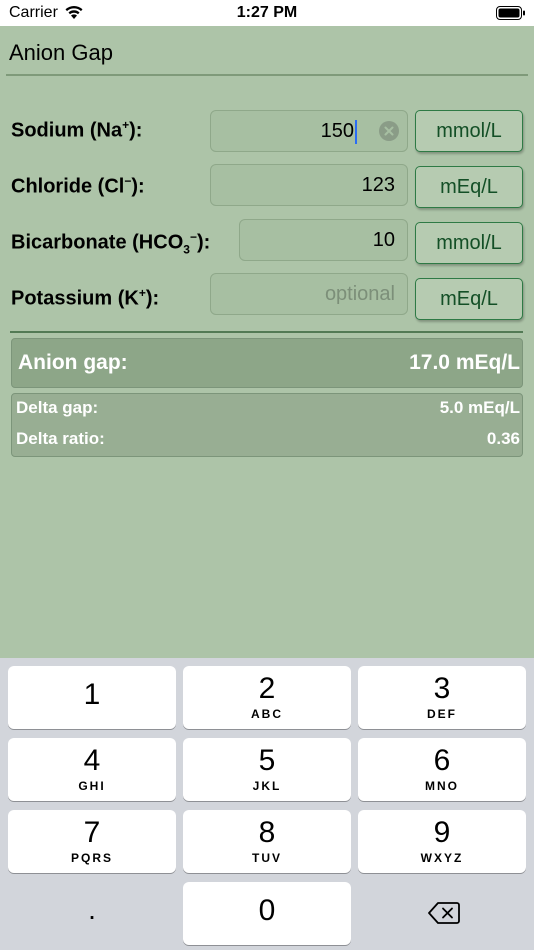 Image resolution: width=534 pixels, height=950 pixels. What do you see at coordinates (359, 294) in the screenshot?
I see `potassium-placeholder: optional` at bounding box center [359, 294].